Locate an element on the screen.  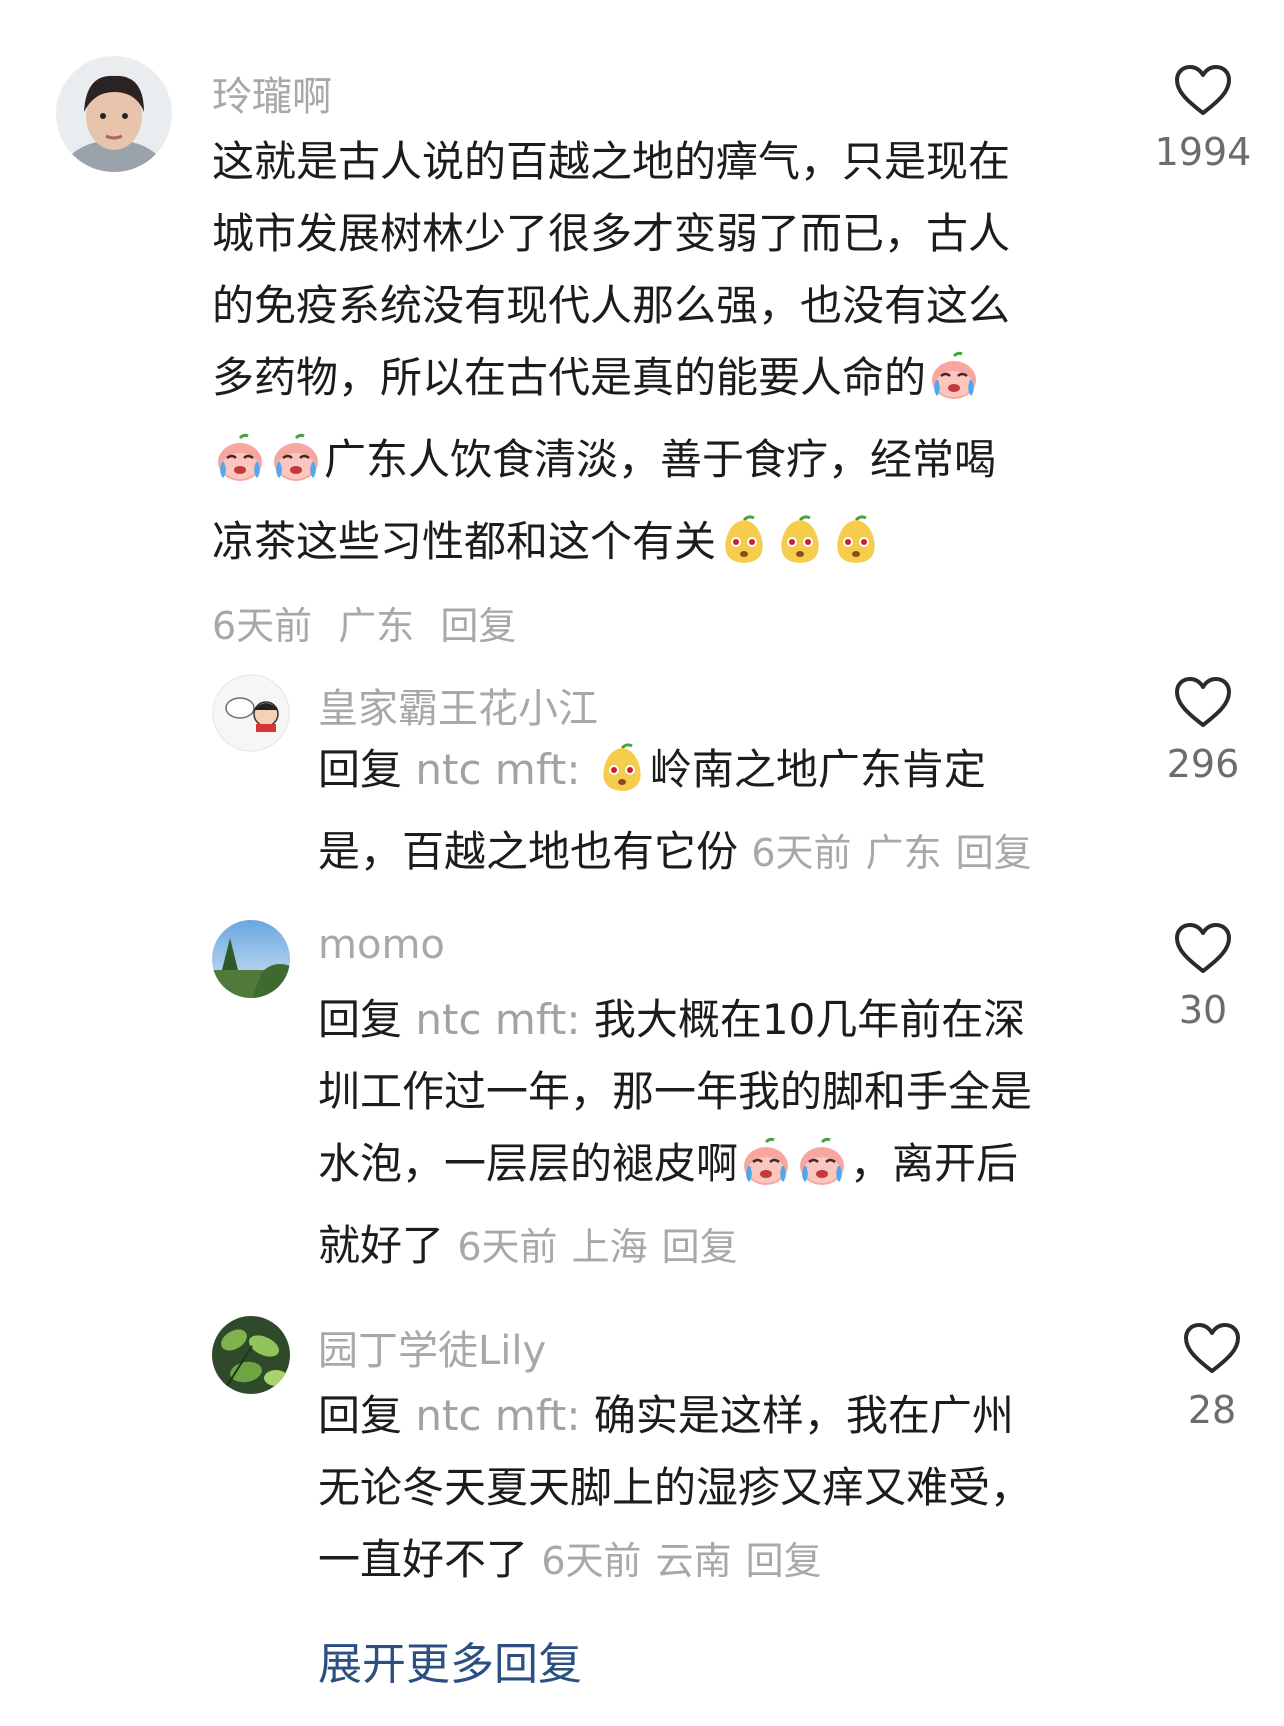
like-count: 296 is located at coordinates (1203, 764).